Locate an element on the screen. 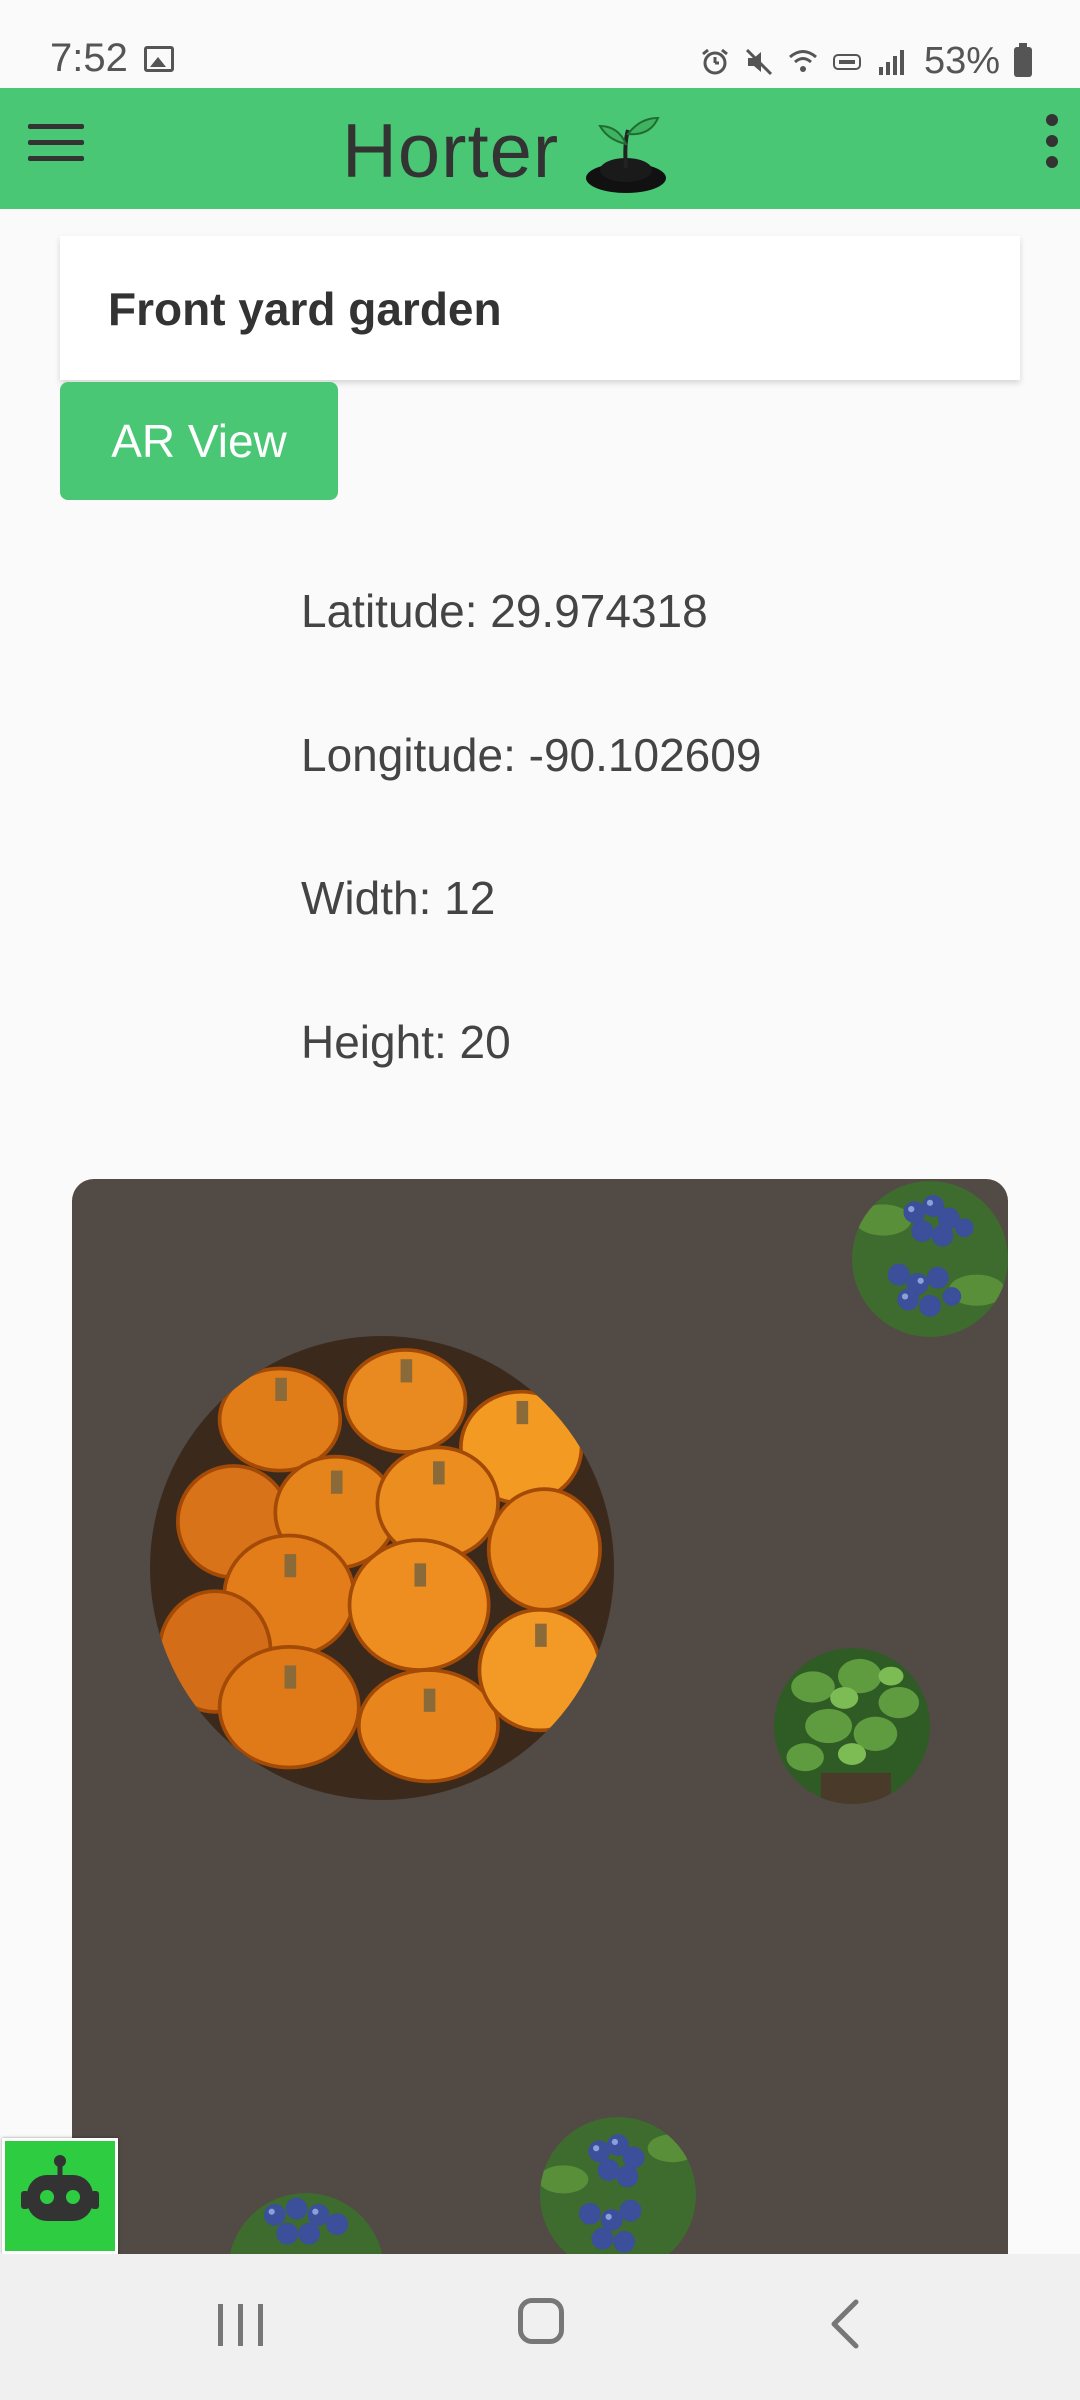 Image resolution: width=1080 pixels, height=2400 pixels. volte-icon is located at coordinates (846, 61).